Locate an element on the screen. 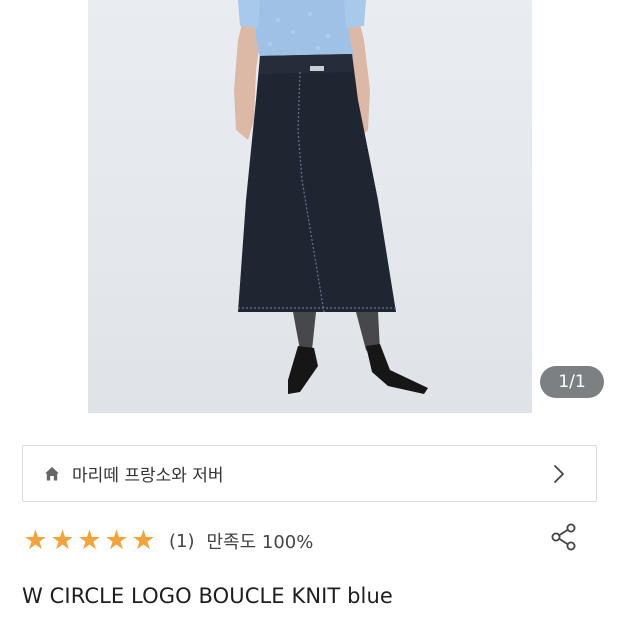  brand-link-row: 마리떼 프랑소와 저버 is located at coordinates (309, 473).